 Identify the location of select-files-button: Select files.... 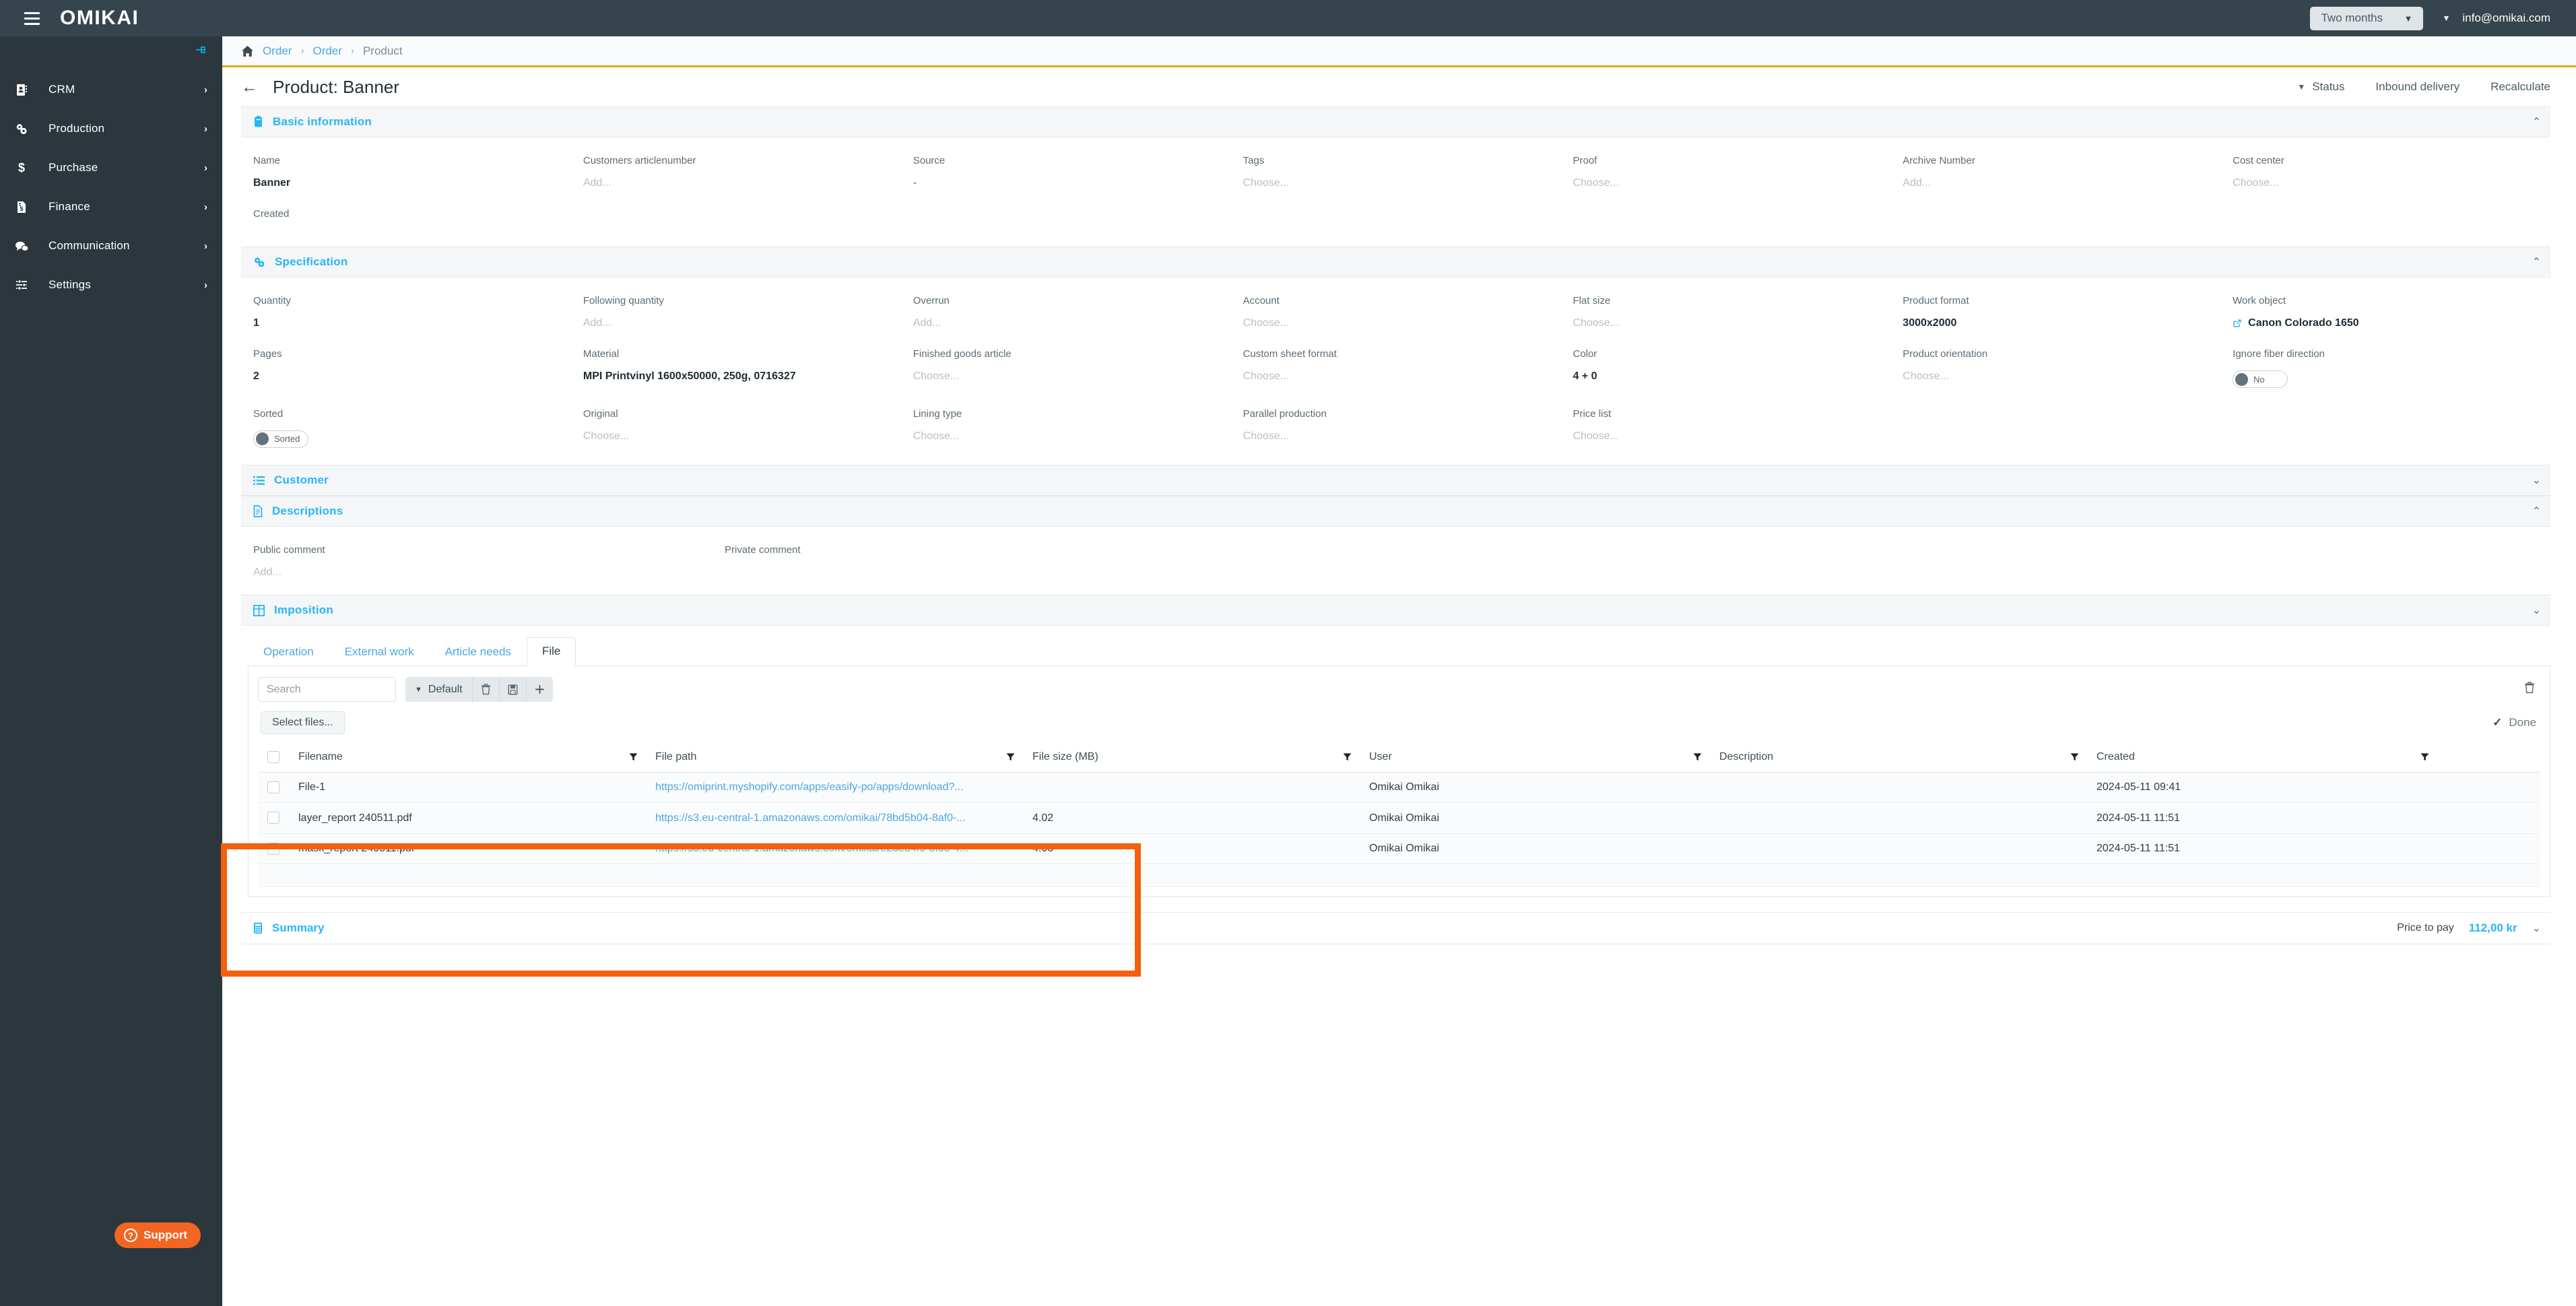
(303, 722).